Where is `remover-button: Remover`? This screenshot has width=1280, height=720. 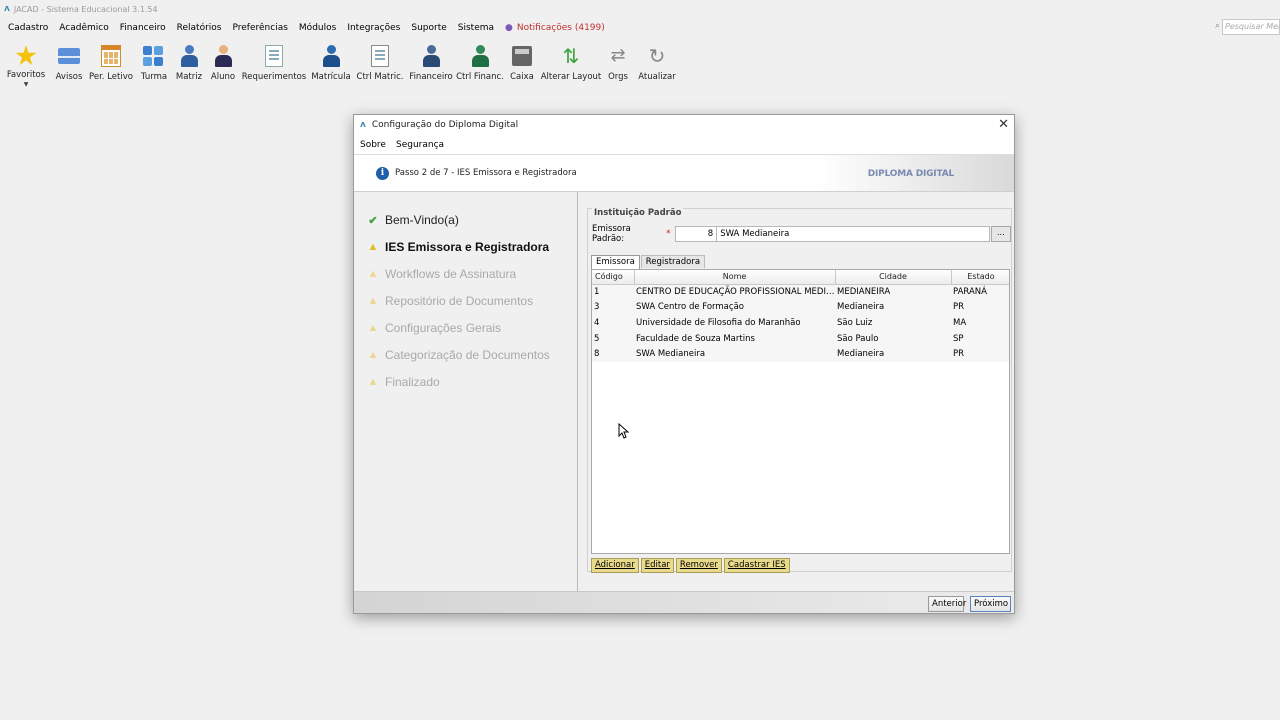 remover-button: Remover is located at coordinates (698, 565).